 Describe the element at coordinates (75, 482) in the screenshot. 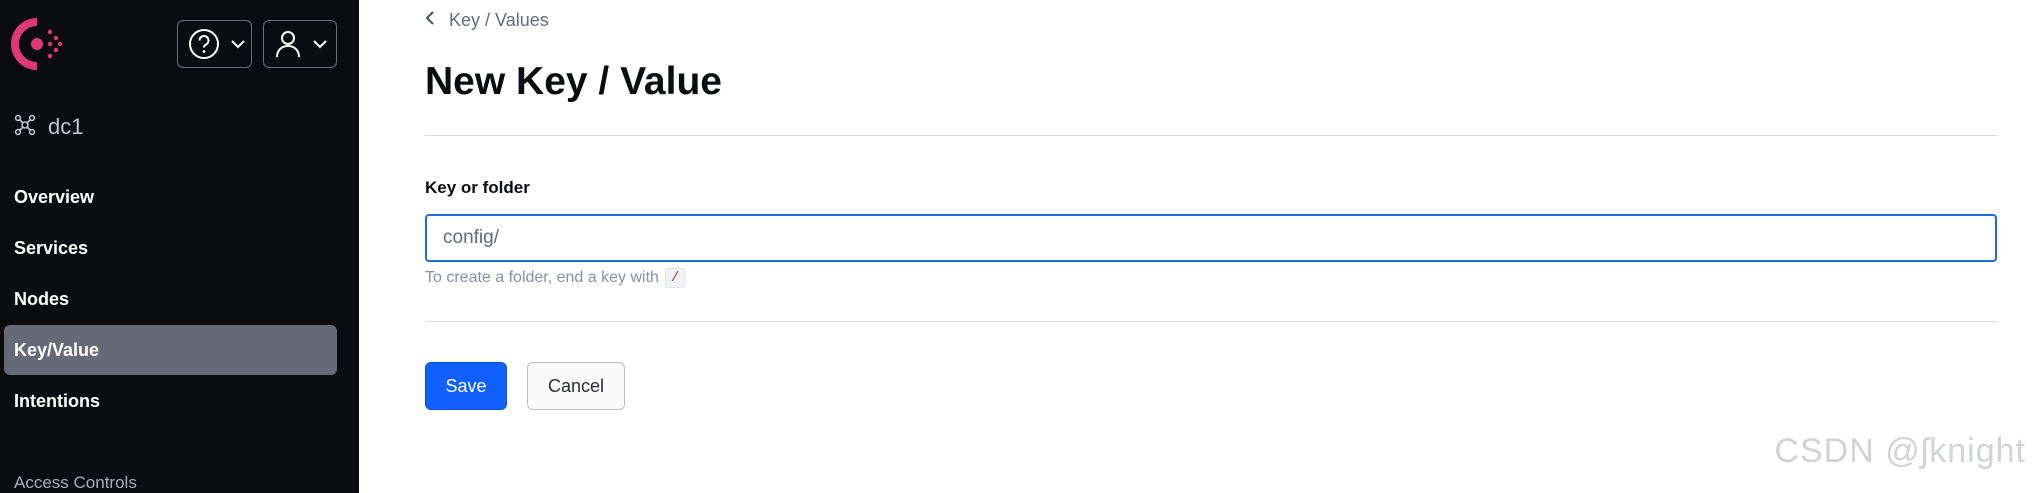

I see `sidebar-section-heading: Access Controls` at that location.